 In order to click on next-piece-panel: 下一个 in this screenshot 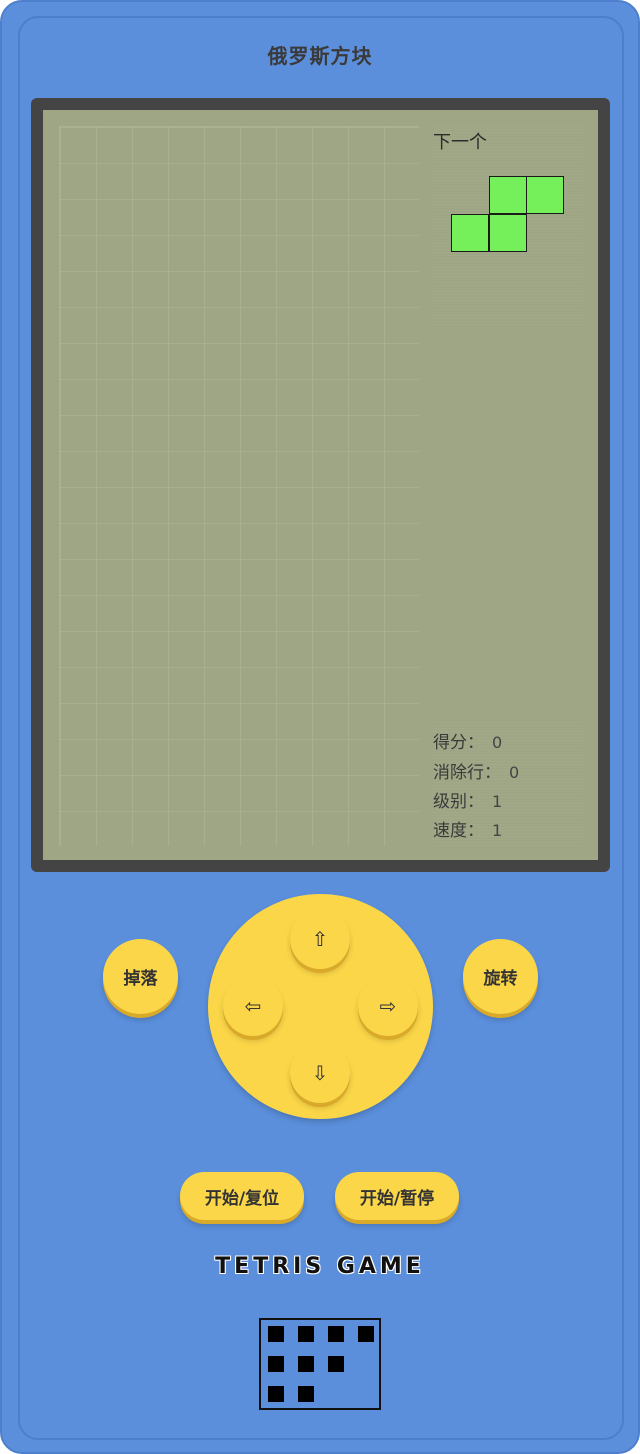, I will do `click(508, 226)`.